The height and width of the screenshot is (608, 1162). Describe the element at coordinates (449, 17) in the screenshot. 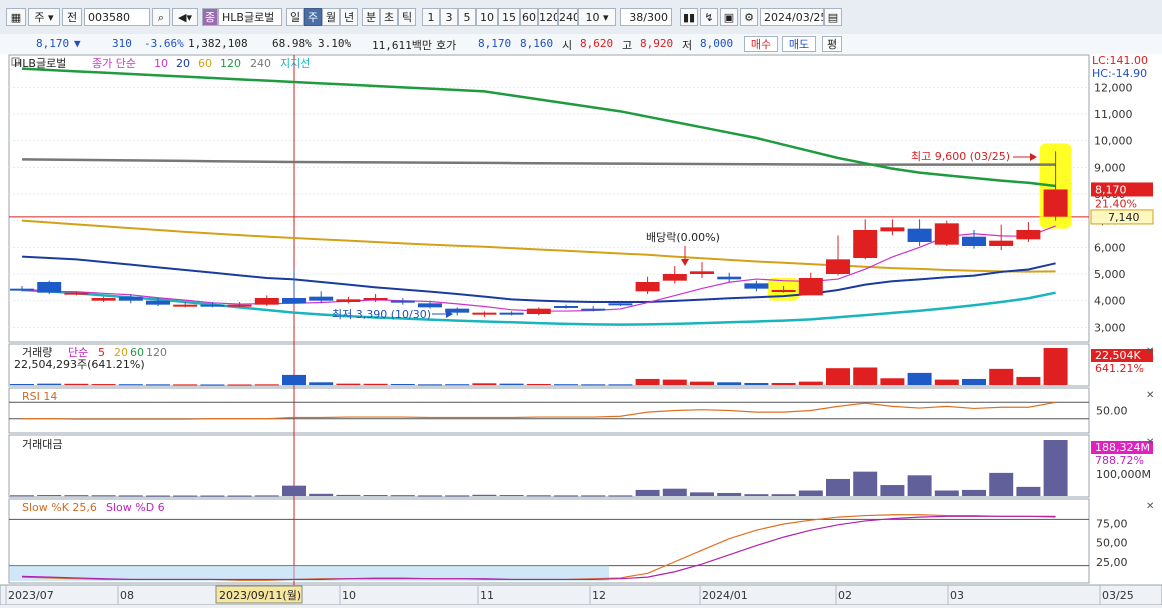

I see `num-button-3: 3` at that location.